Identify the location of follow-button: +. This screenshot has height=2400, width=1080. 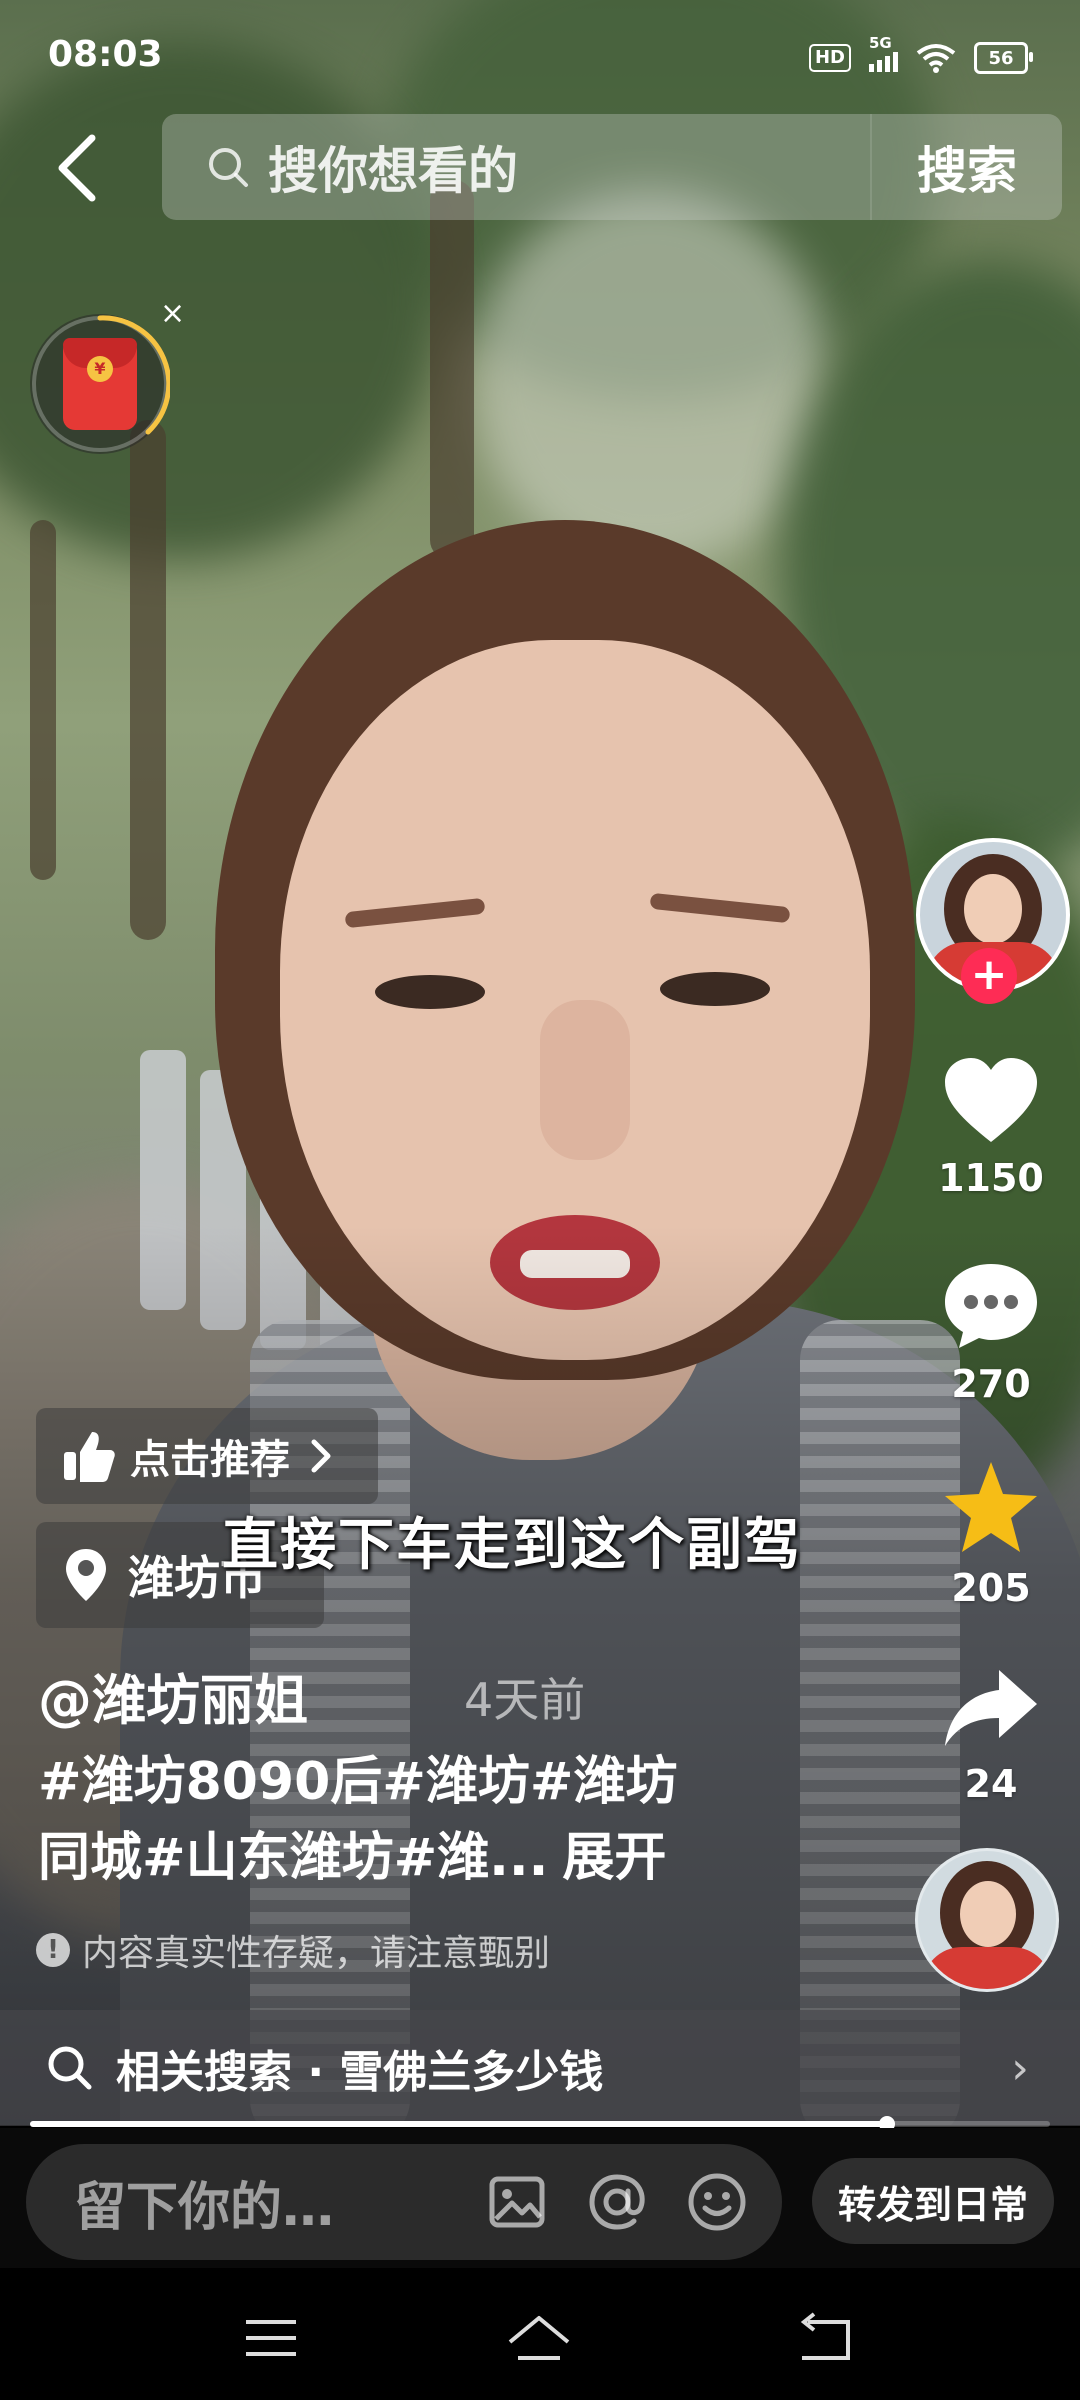
(989, 976).